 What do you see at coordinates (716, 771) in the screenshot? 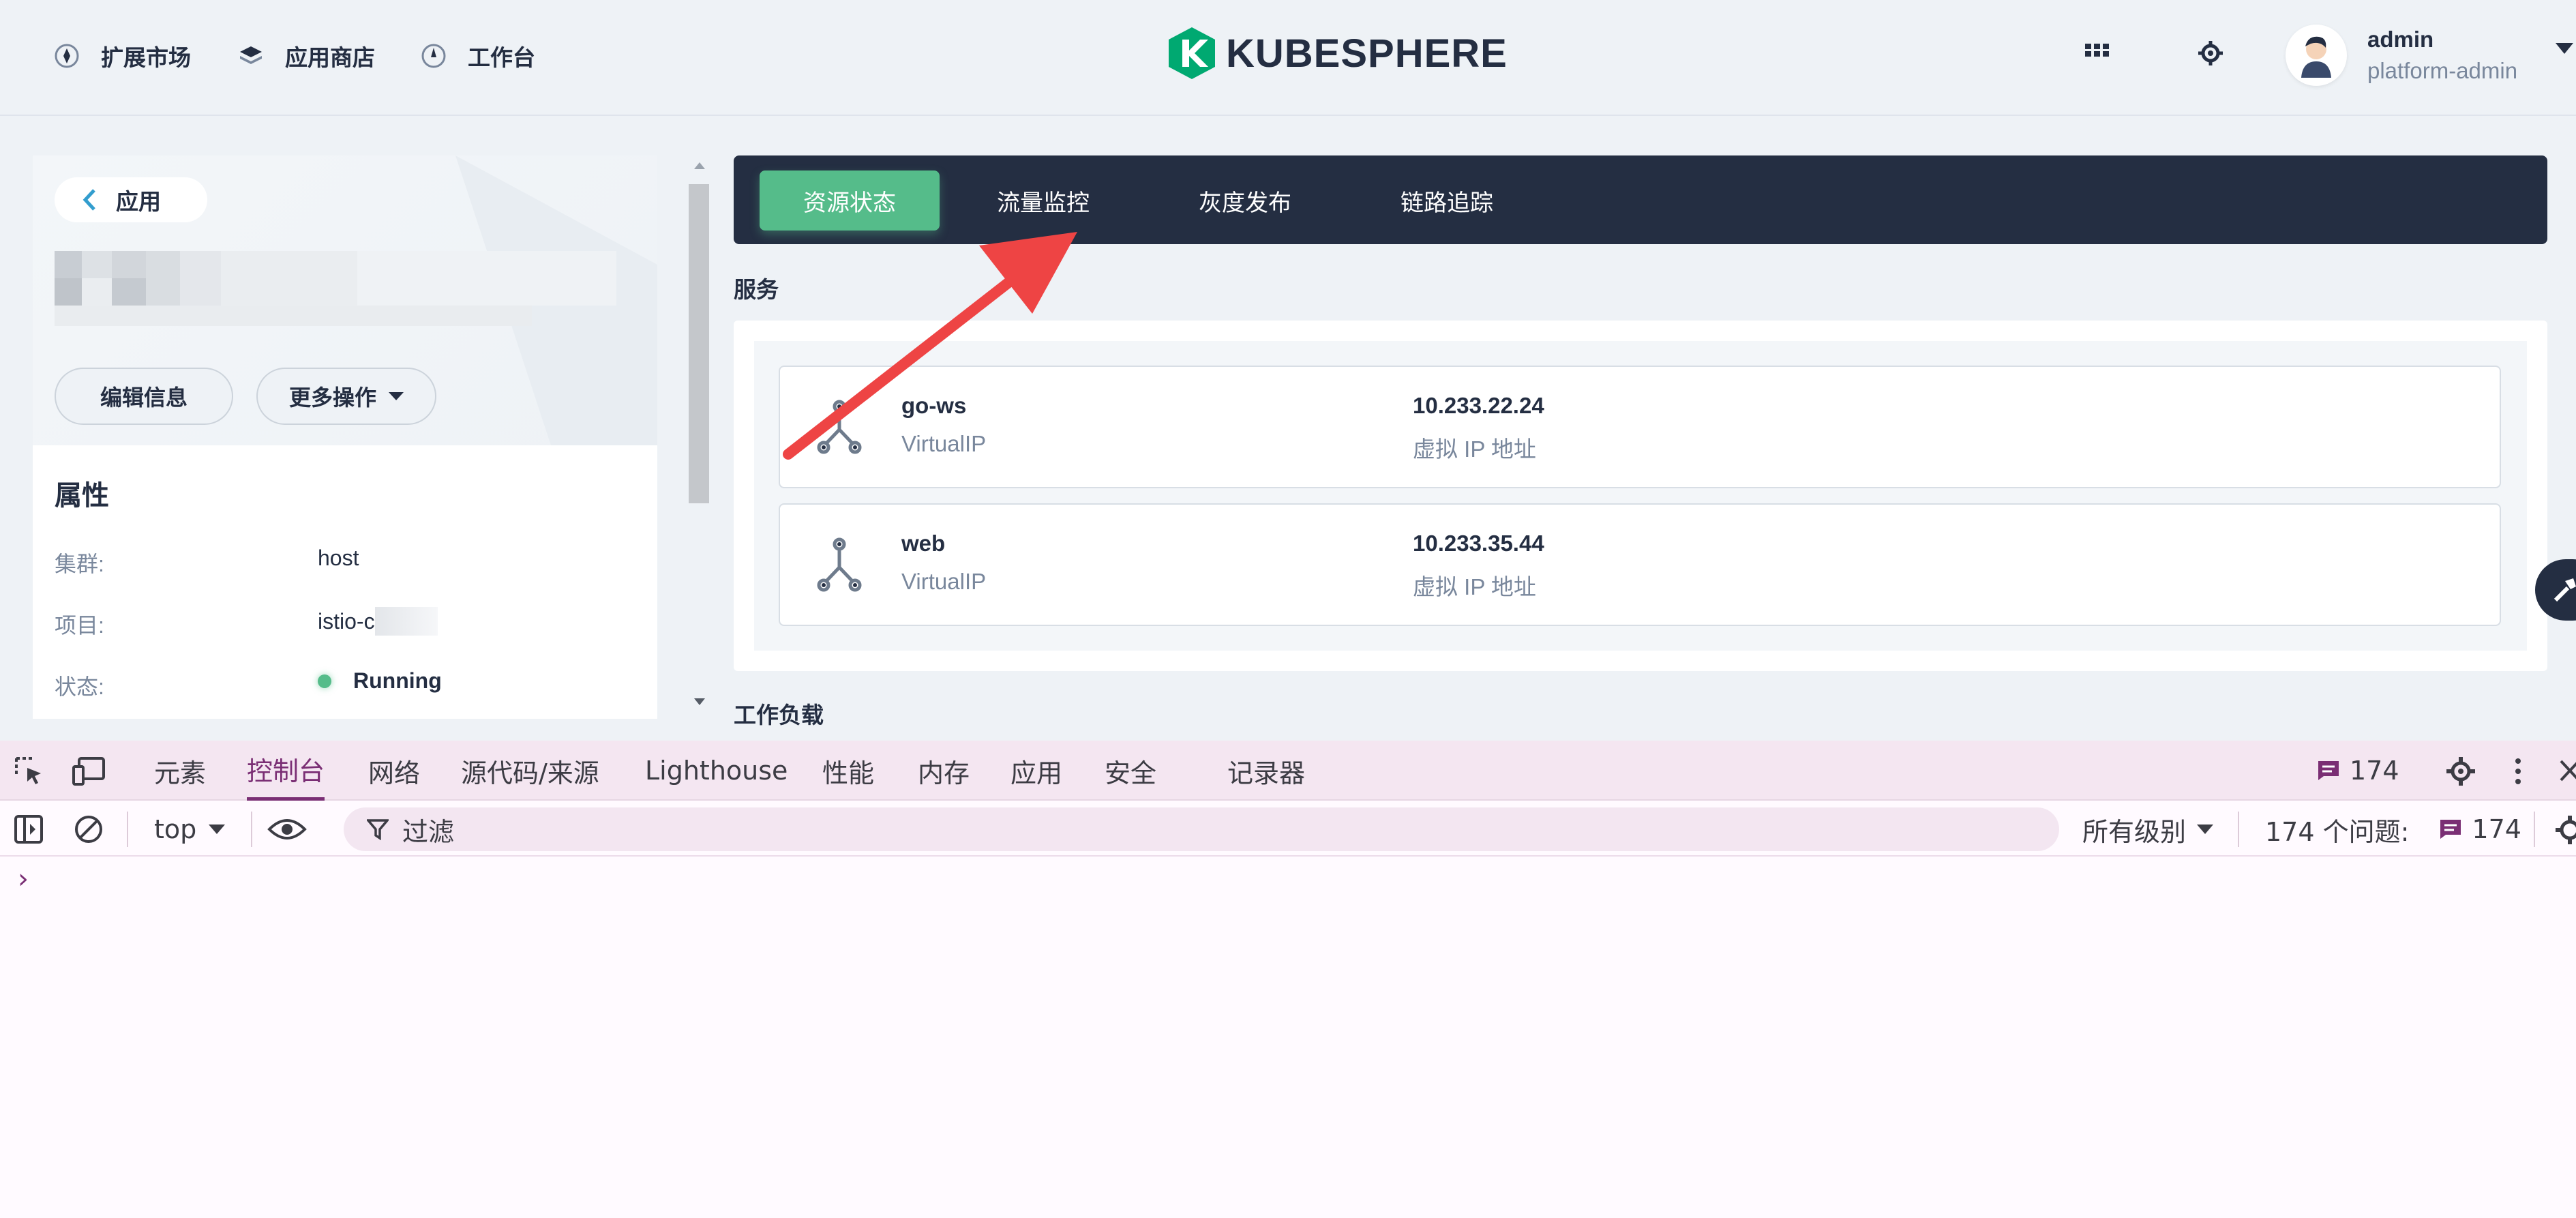
I see `devtools-tab-lighthouse: Lighthouse` at bounding box center [716, 771].